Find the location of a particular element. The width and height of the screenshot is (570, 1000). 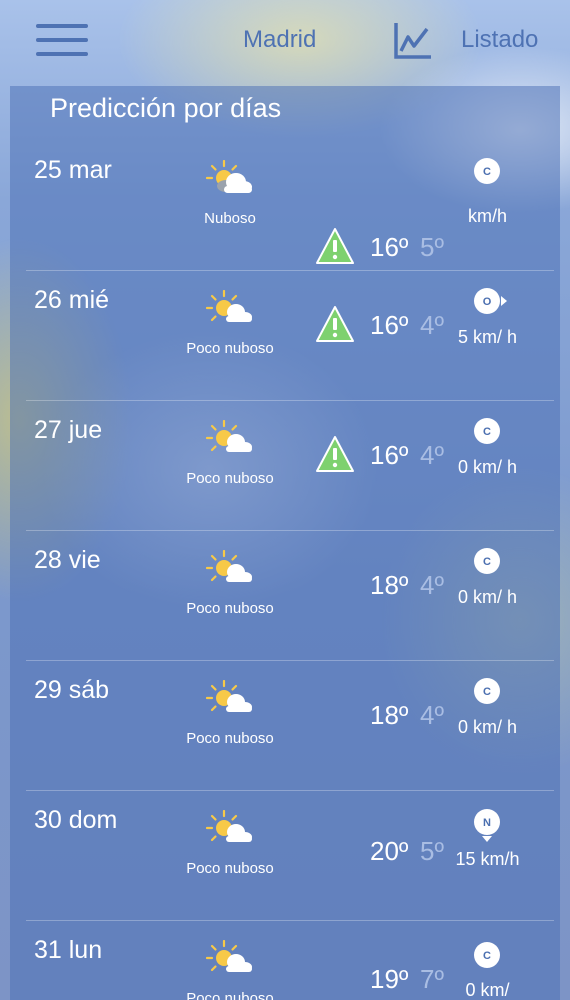

wind-direction-letter: N is located at coordinates (487, 823).